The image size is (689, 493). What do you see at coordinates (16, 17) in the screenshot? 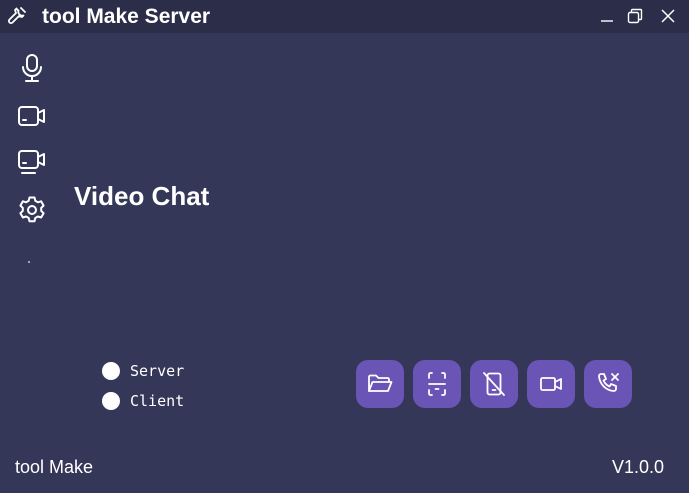
I see `wrench-icon` at bounding box center [16, 17].